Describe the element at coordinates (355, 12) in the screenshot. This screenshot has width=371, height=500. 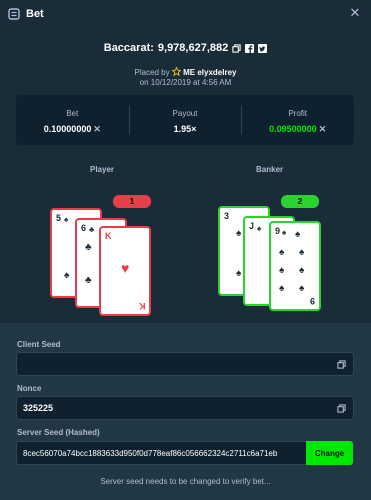
I see `close-icon: ✕` at that location.